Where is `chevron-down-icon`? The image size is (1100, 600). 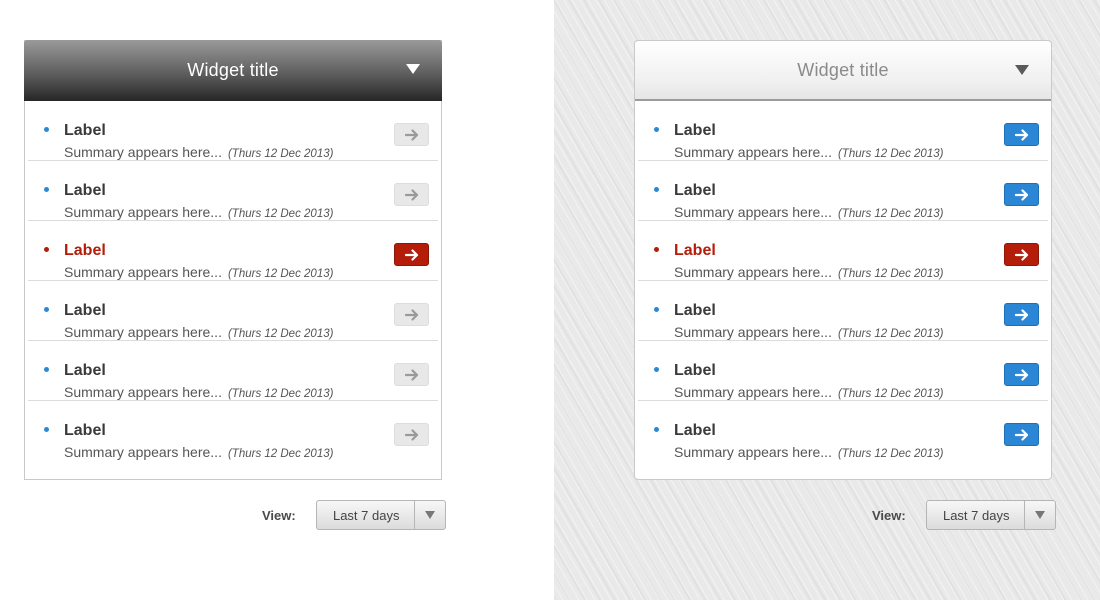
chevron-down-icon is located at coordinates (429, 515).